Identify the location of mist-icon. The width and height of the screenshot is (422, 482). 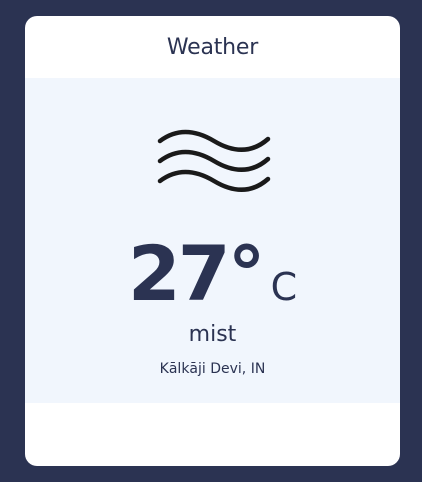
(214, 163).